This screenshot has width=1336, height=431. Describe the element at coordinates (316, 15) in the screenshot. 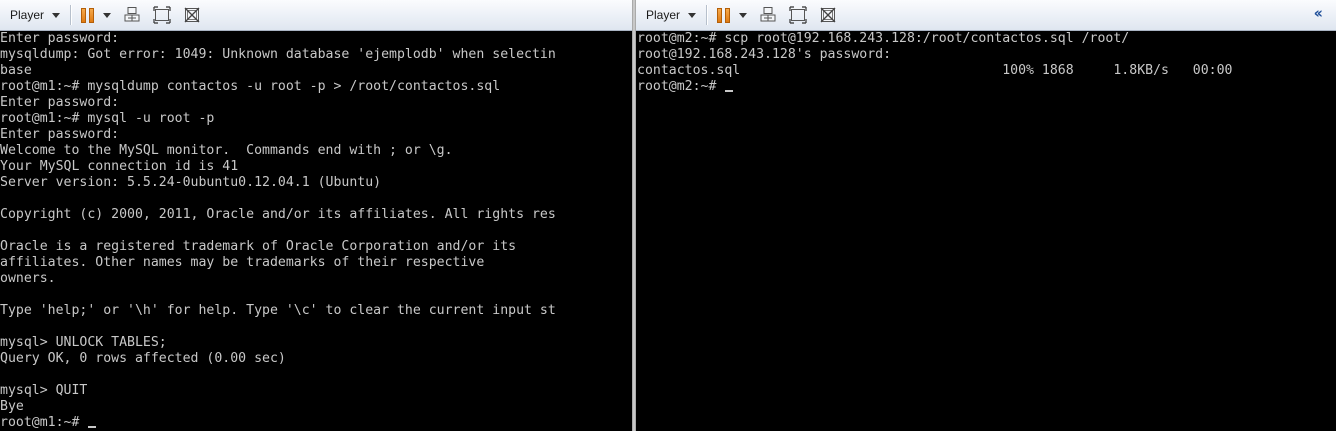

I see `left-vm-toolbar: Player` at that location.